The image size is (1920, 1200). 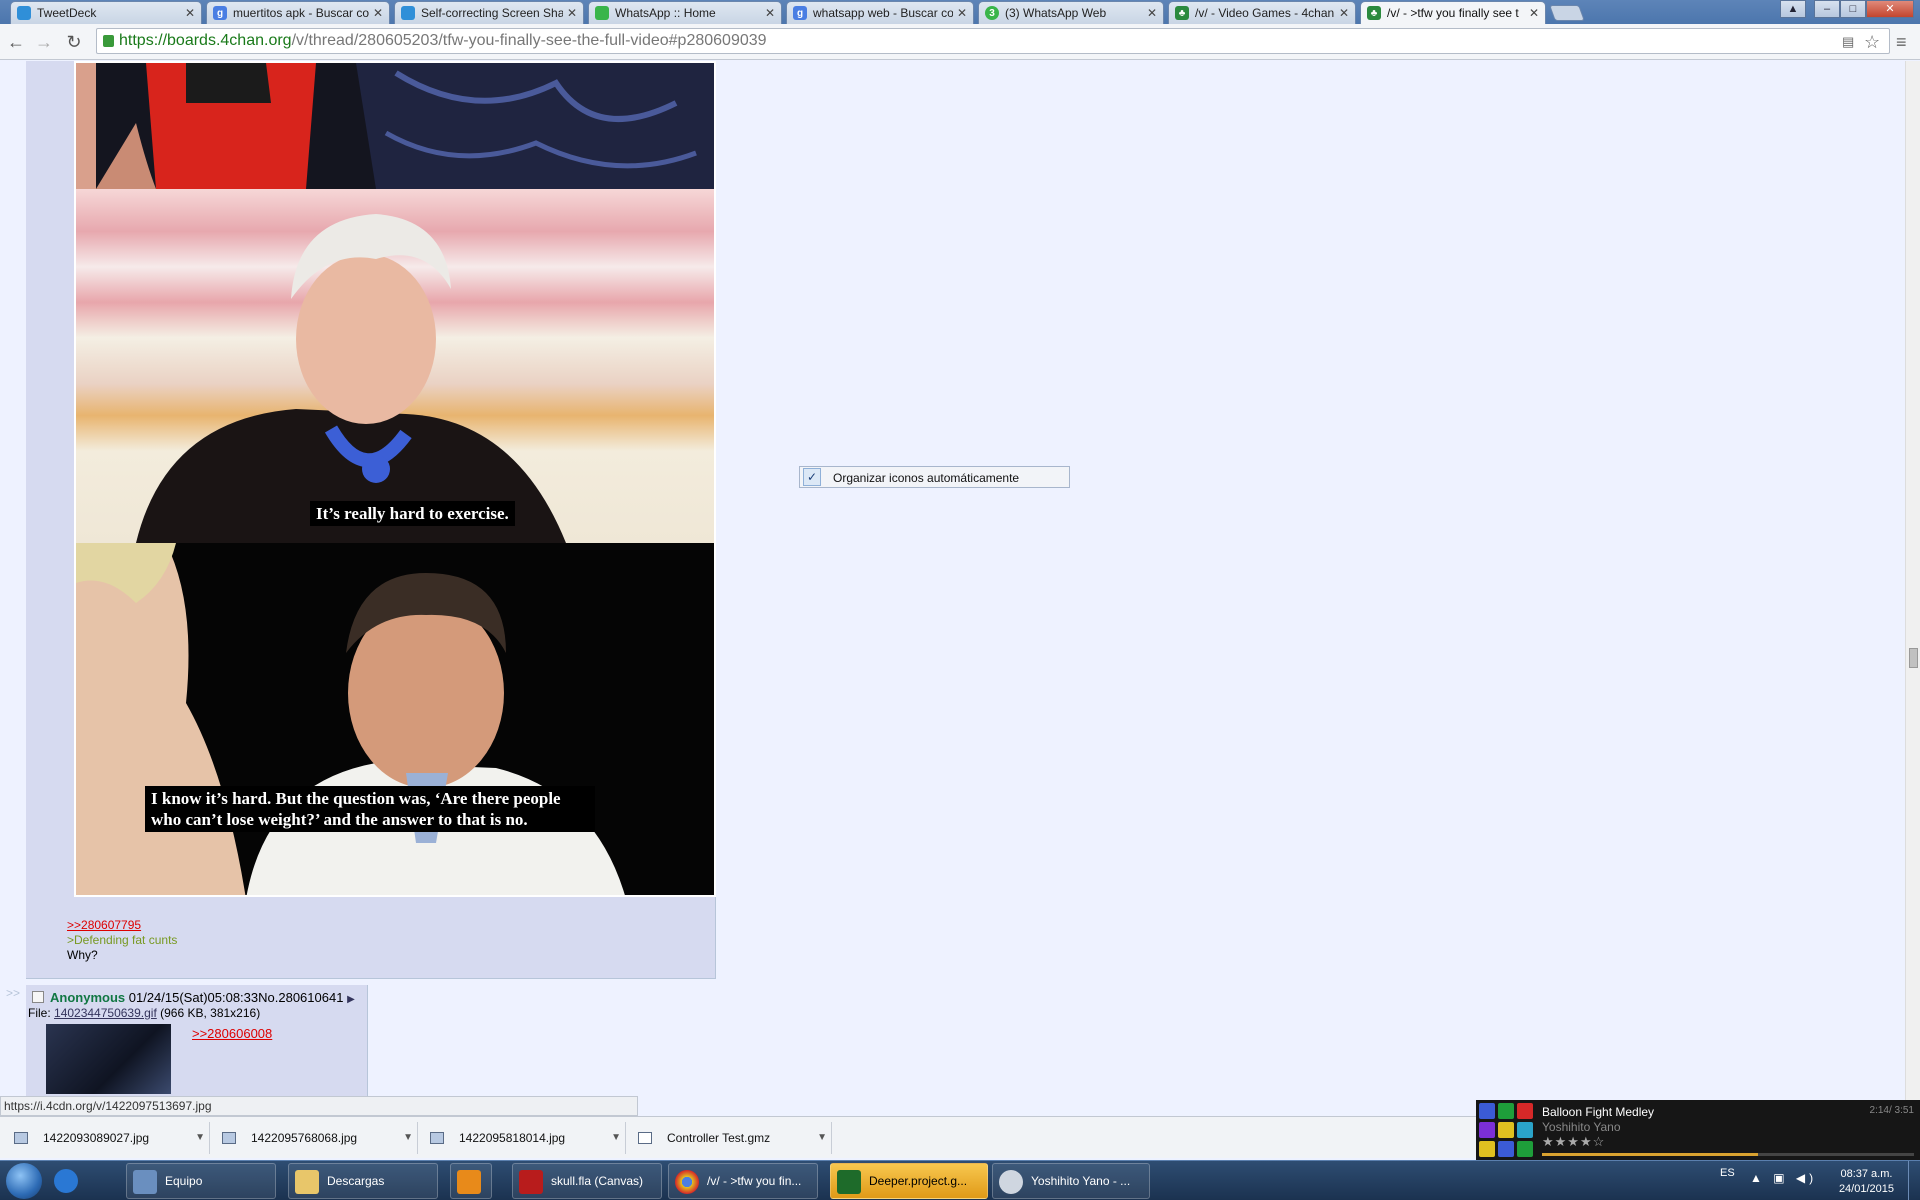 I want to click on taskbar-app-descargas: Descargas, so click(x=363, y=1181).